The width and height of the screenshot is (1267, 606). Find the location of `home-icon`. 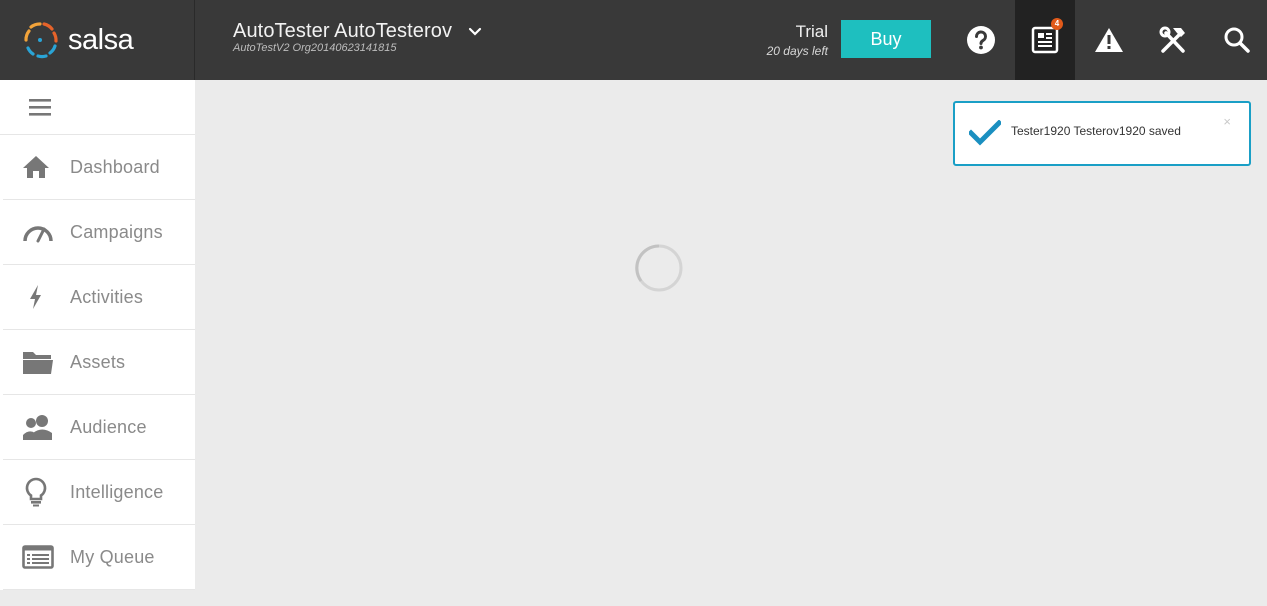

home-icon is located at coordinates (36, 167).